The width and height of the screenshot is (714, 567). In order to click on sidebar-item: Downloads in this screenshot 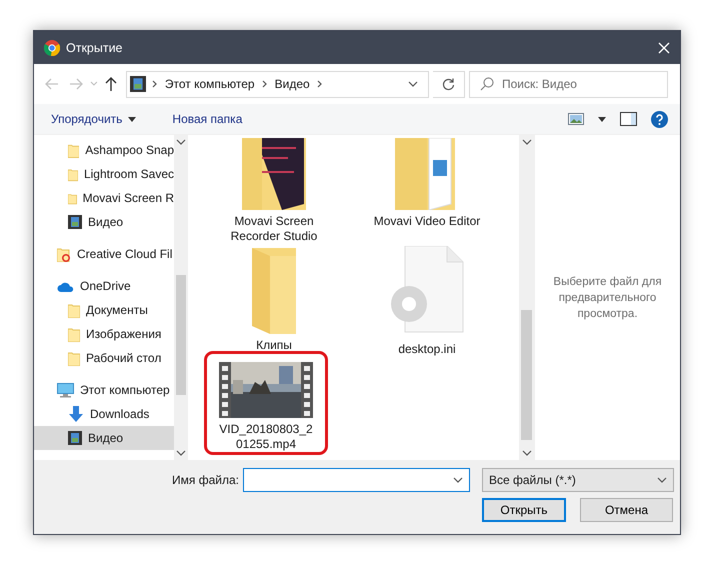, I will do `click(104, 414)`.